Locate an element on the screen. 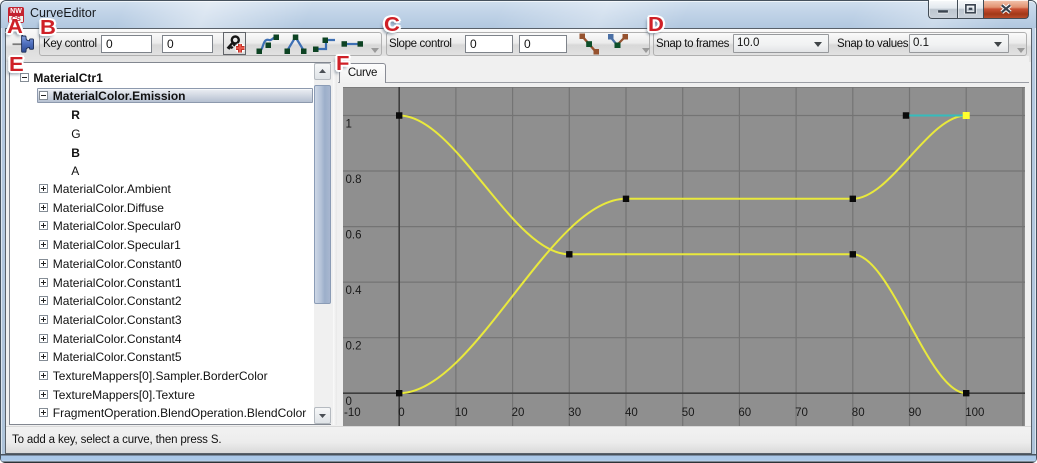  svg-text: 0 is located at coordinates (401, 413).